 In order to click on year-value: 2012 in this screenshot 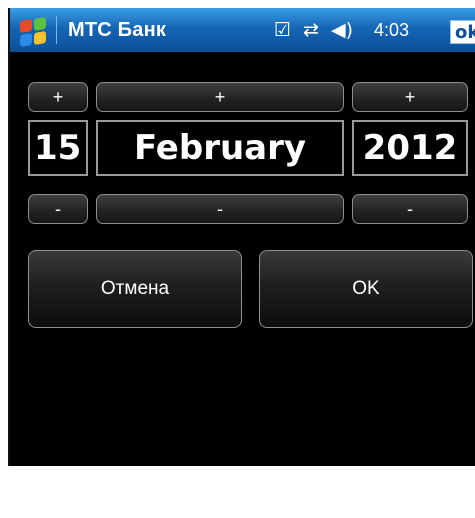, I will do `click(410, 148)`.